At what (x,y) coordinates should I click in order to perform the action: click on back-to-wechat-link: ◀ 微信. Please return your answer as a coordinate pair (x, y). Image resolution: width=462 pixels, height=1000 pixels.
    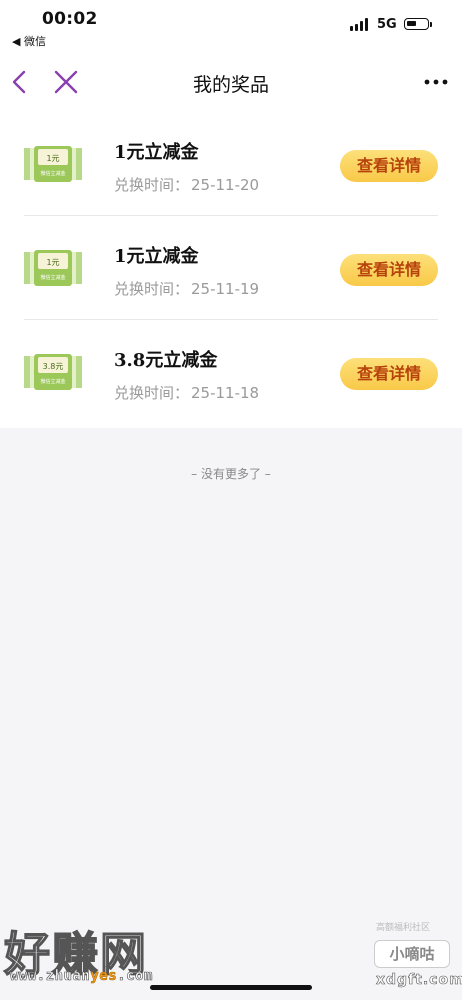
    Looking at the image, I should click on (29, 41).